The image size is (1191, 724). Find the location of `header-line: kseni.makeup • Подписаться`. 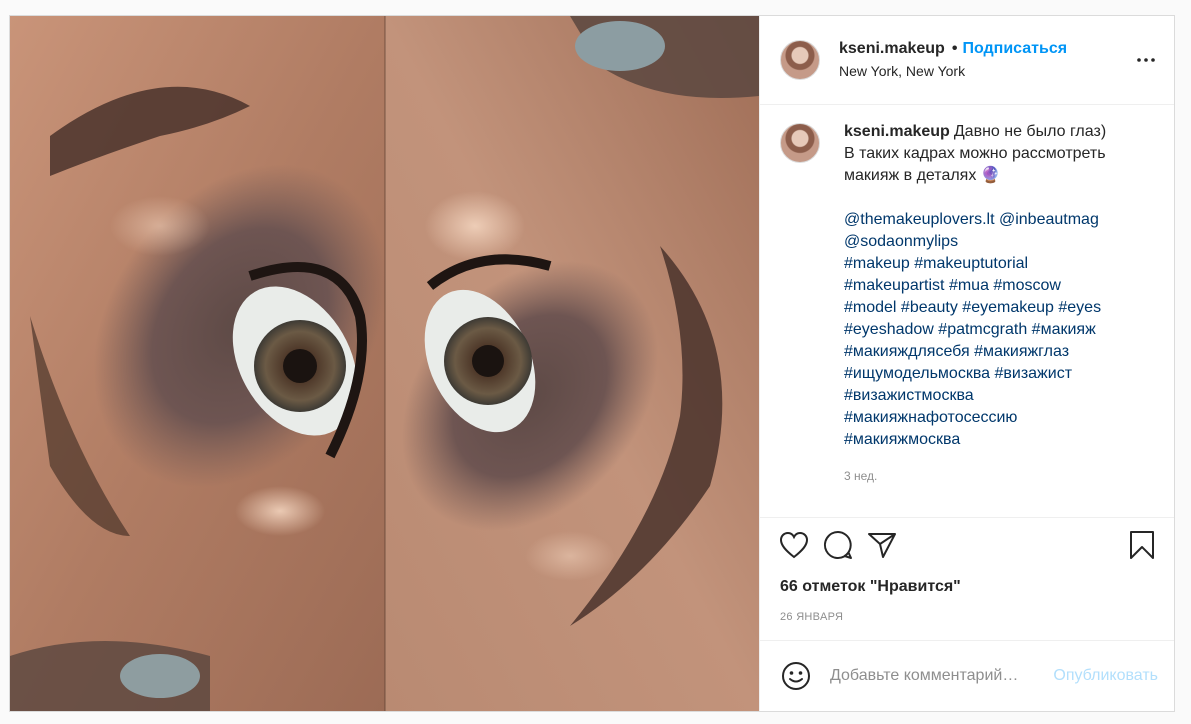

header-line: kseni.makeup • Подписаться is located at coordinates (986, 49).